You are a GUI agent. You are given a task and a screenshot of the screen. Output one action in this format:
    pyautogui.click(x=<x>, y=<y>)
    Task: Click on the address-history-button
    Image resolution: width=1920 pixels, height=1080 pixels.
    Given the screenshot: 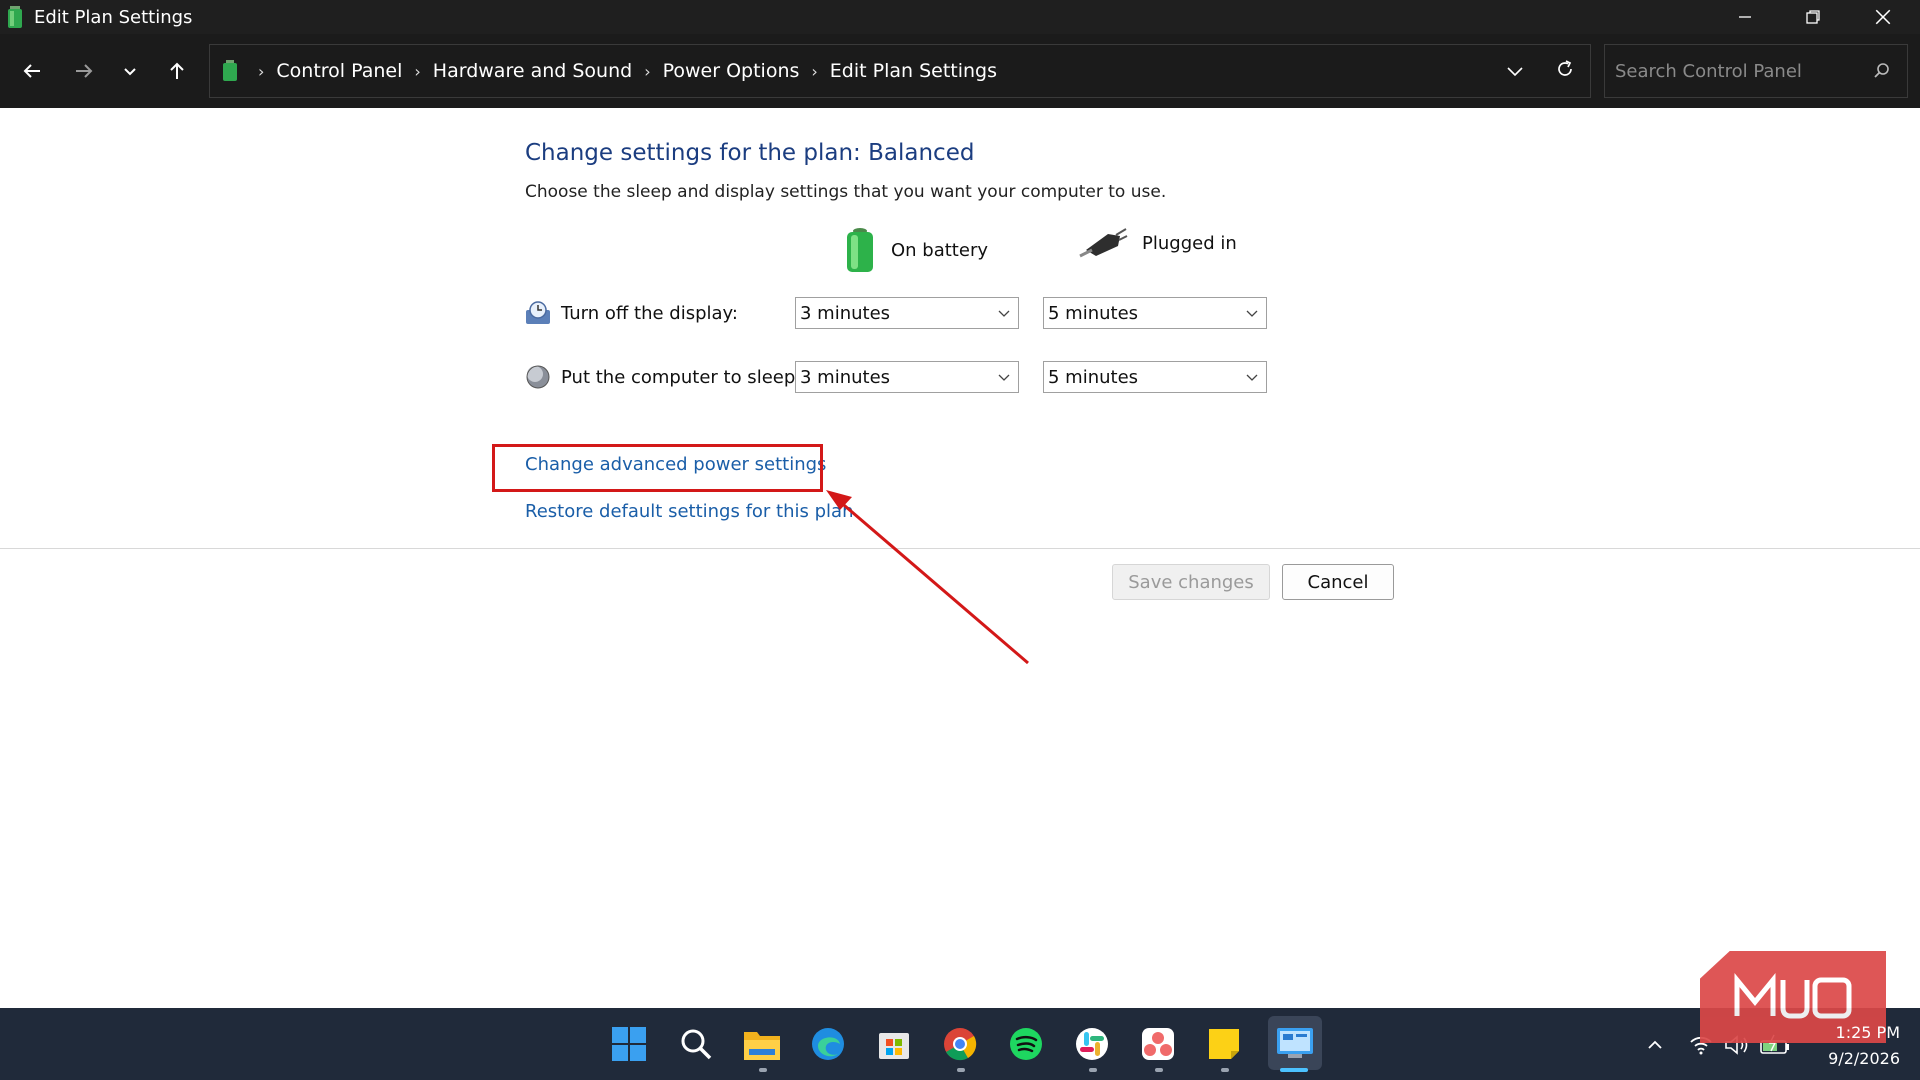 What is the action you would take?
    pyautogui.click(x=1515, y=71)
    